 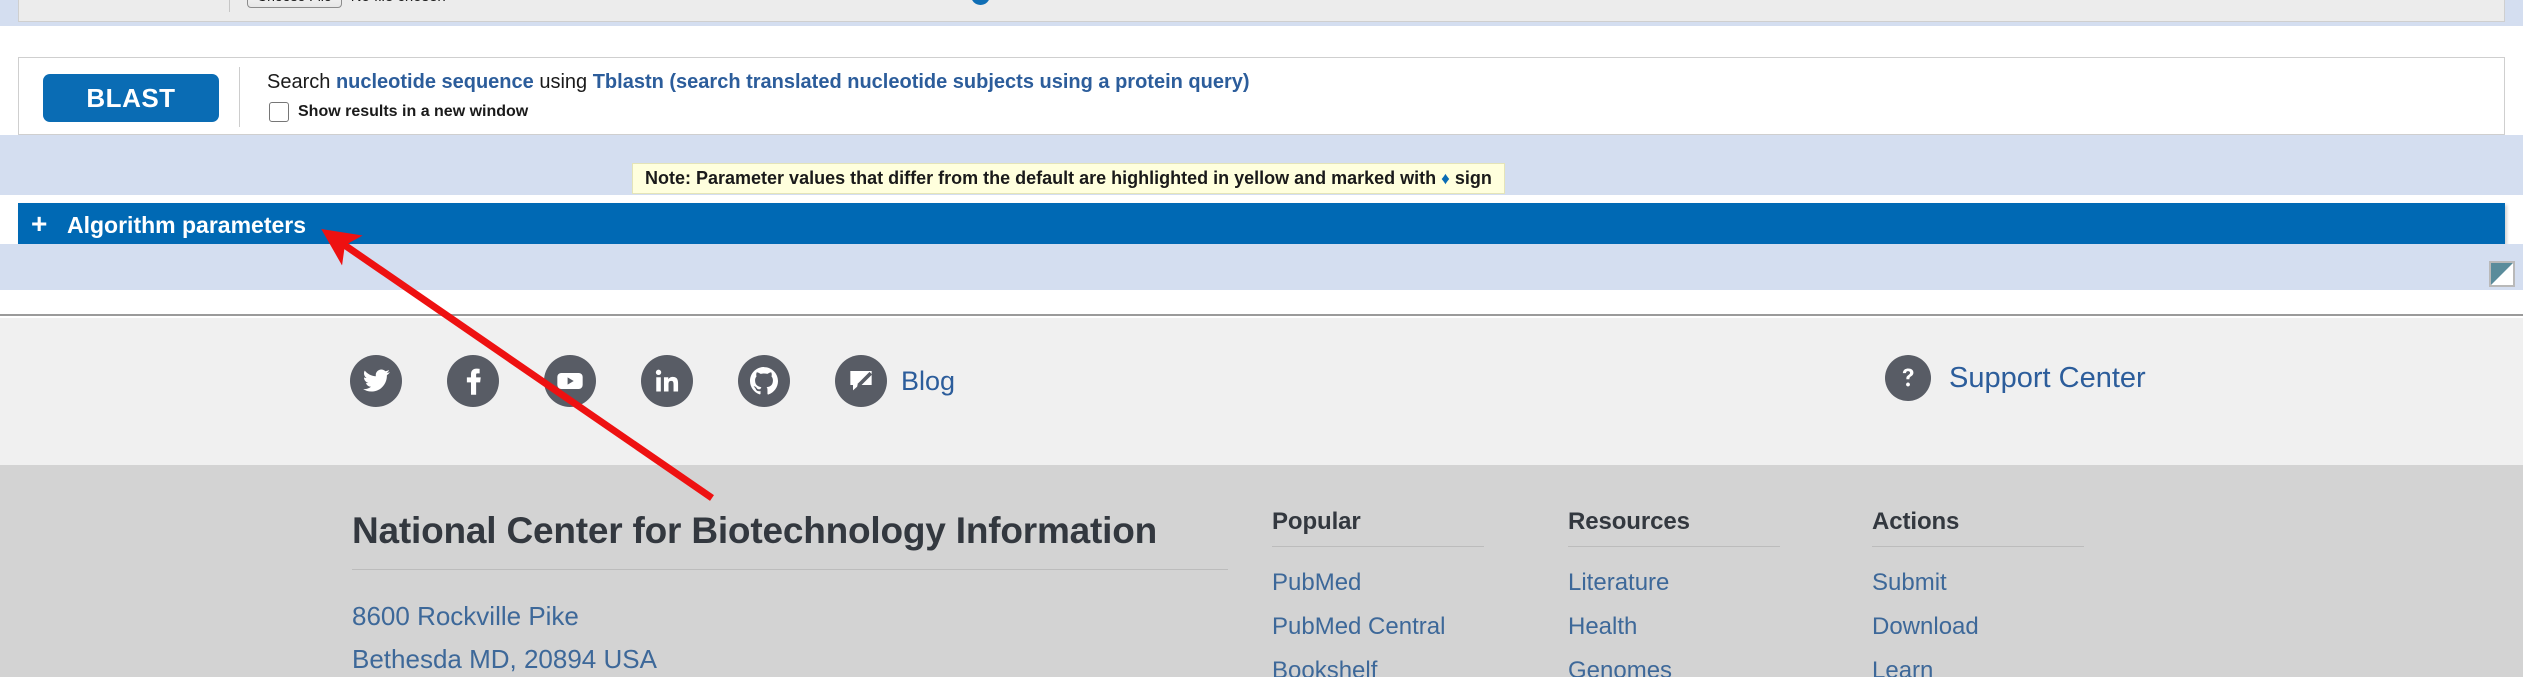 I want to click on footer-link-genomes: Genomes, so click(x=1718, y=663).